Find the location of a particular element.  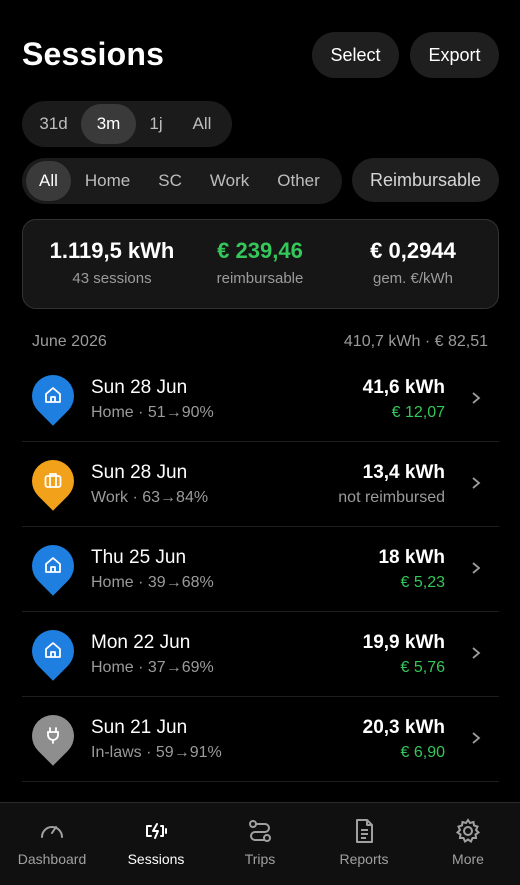

session-energy: 41,6 kWh is located at coordinates (403, 387).